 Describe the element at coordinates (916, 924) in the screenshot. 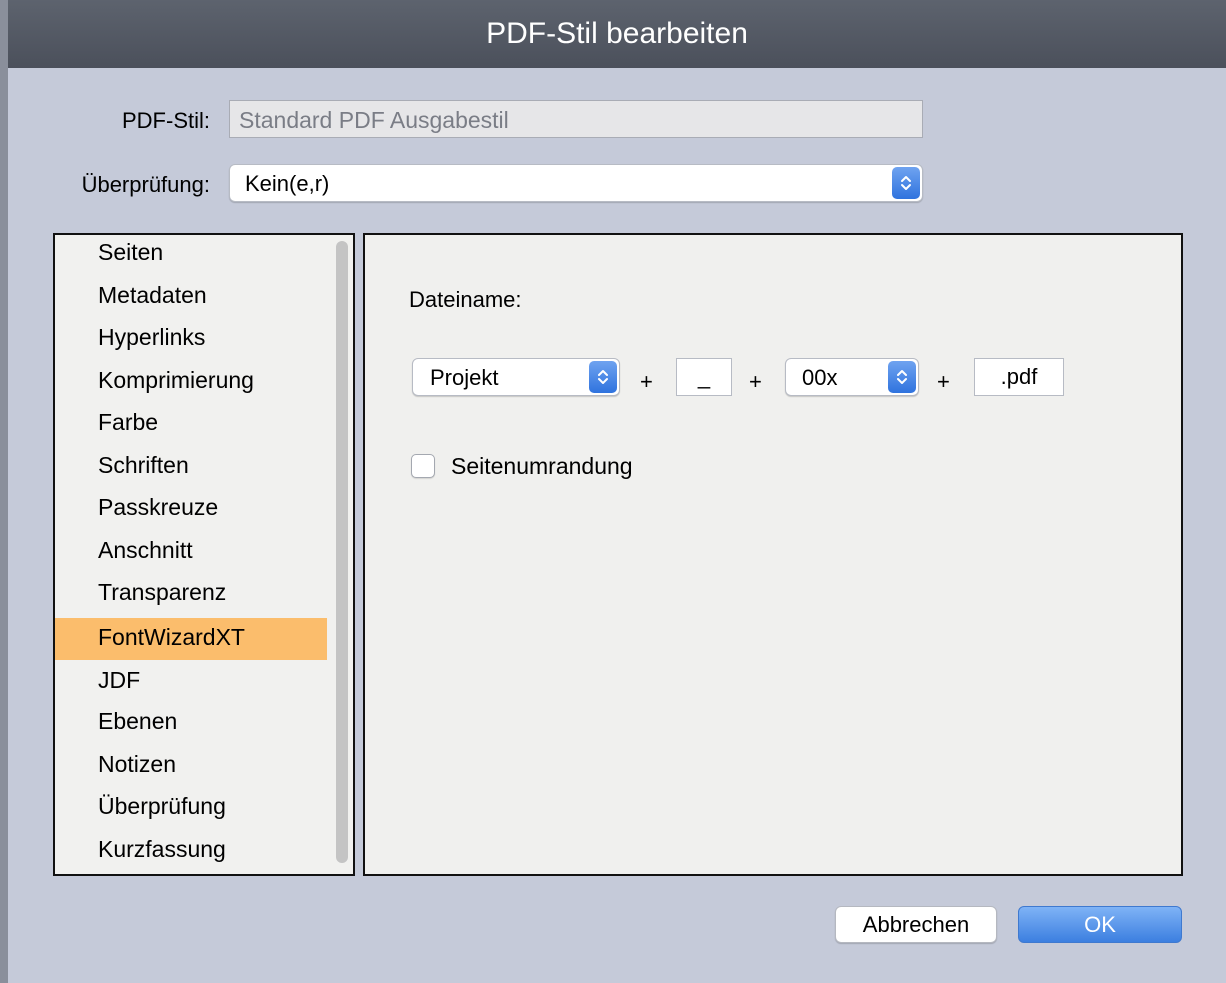

I see `cancel-button: Abbrechen` at that location.